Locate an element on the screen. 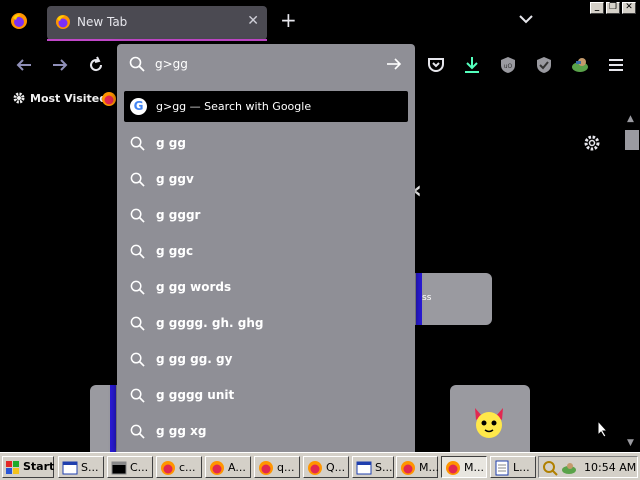 This screenshot has width=640, height=480. scroll-down-icon: ▼ is located at coordinates (630, 443).